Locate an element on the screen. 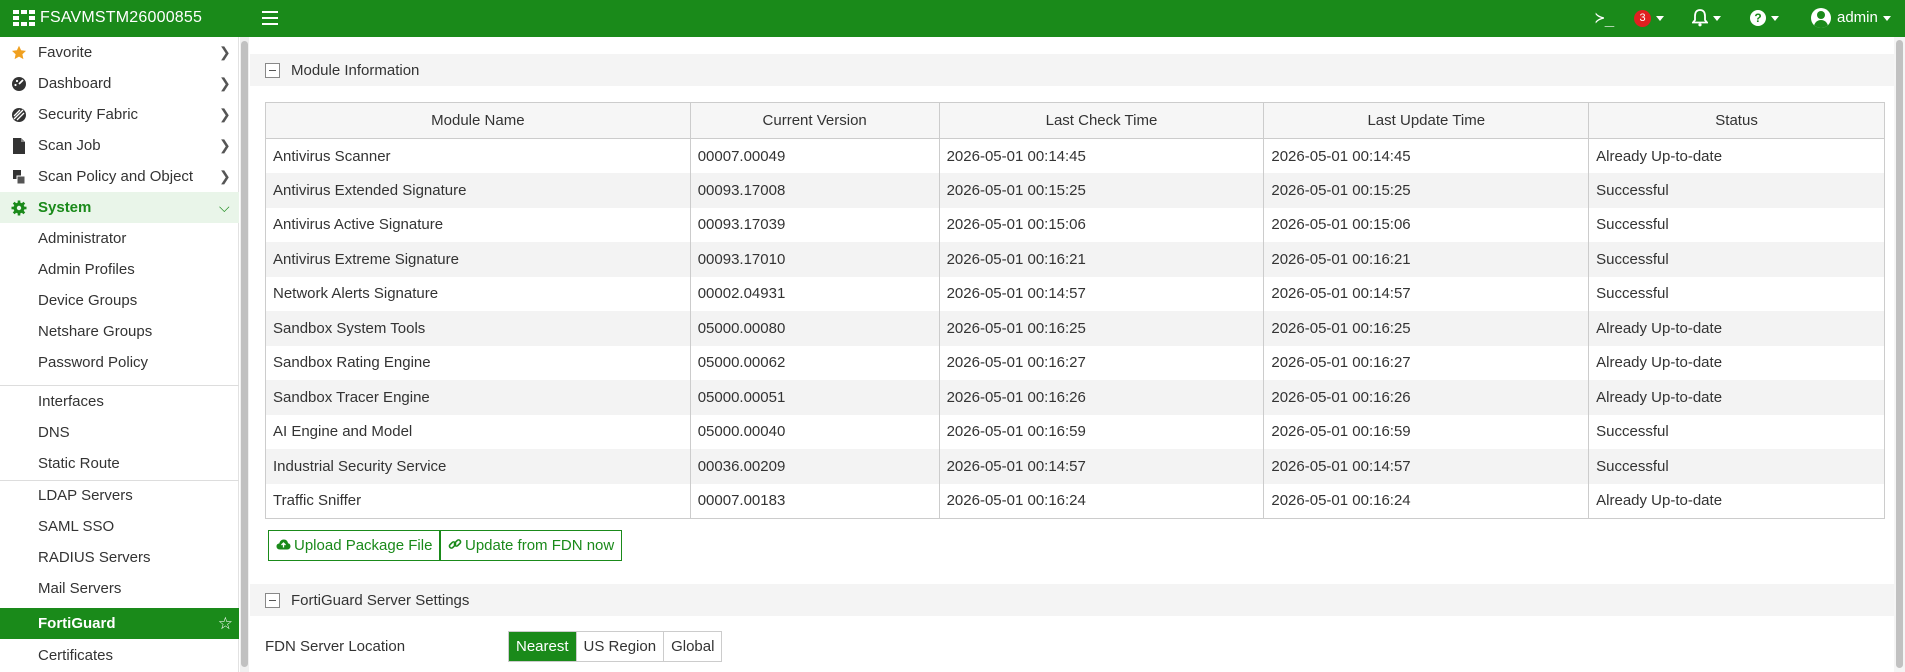  last-check-time-cell: 2026-05-01 00:16:21 is located at coordinates (1101, 259).